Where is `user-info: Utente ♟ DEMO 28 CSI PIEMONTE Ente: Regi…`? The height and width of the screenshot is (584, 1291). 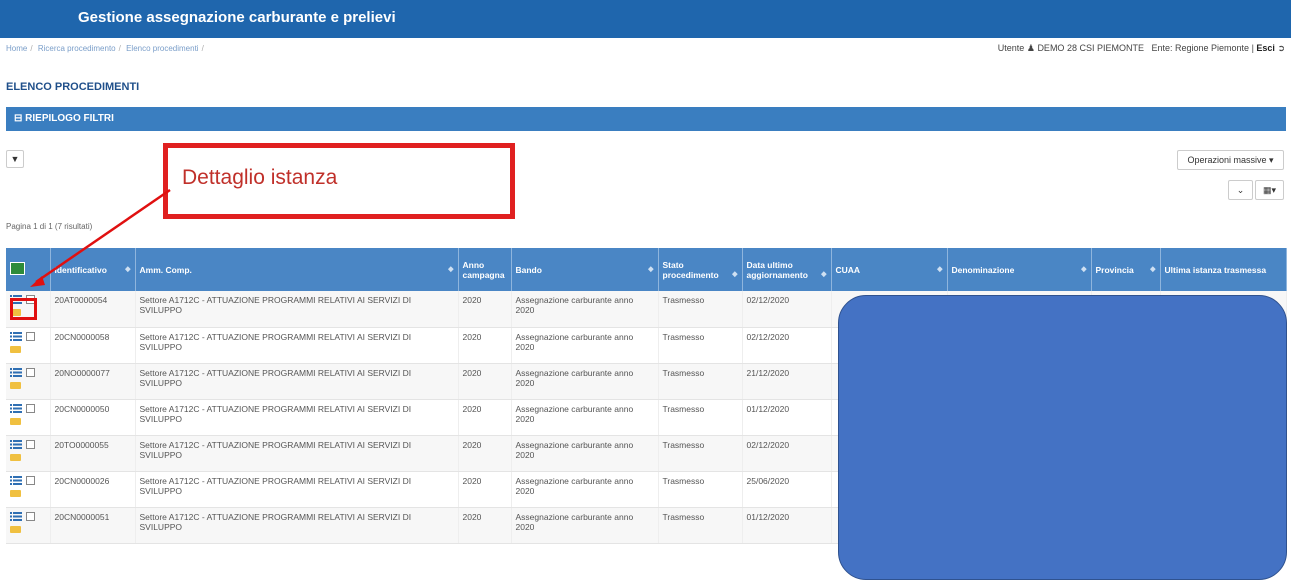 user-info: Utente ♟ DEMO 28 CSI PIEMONTE Ente: Regi… is located at coordinates (1141, 48).